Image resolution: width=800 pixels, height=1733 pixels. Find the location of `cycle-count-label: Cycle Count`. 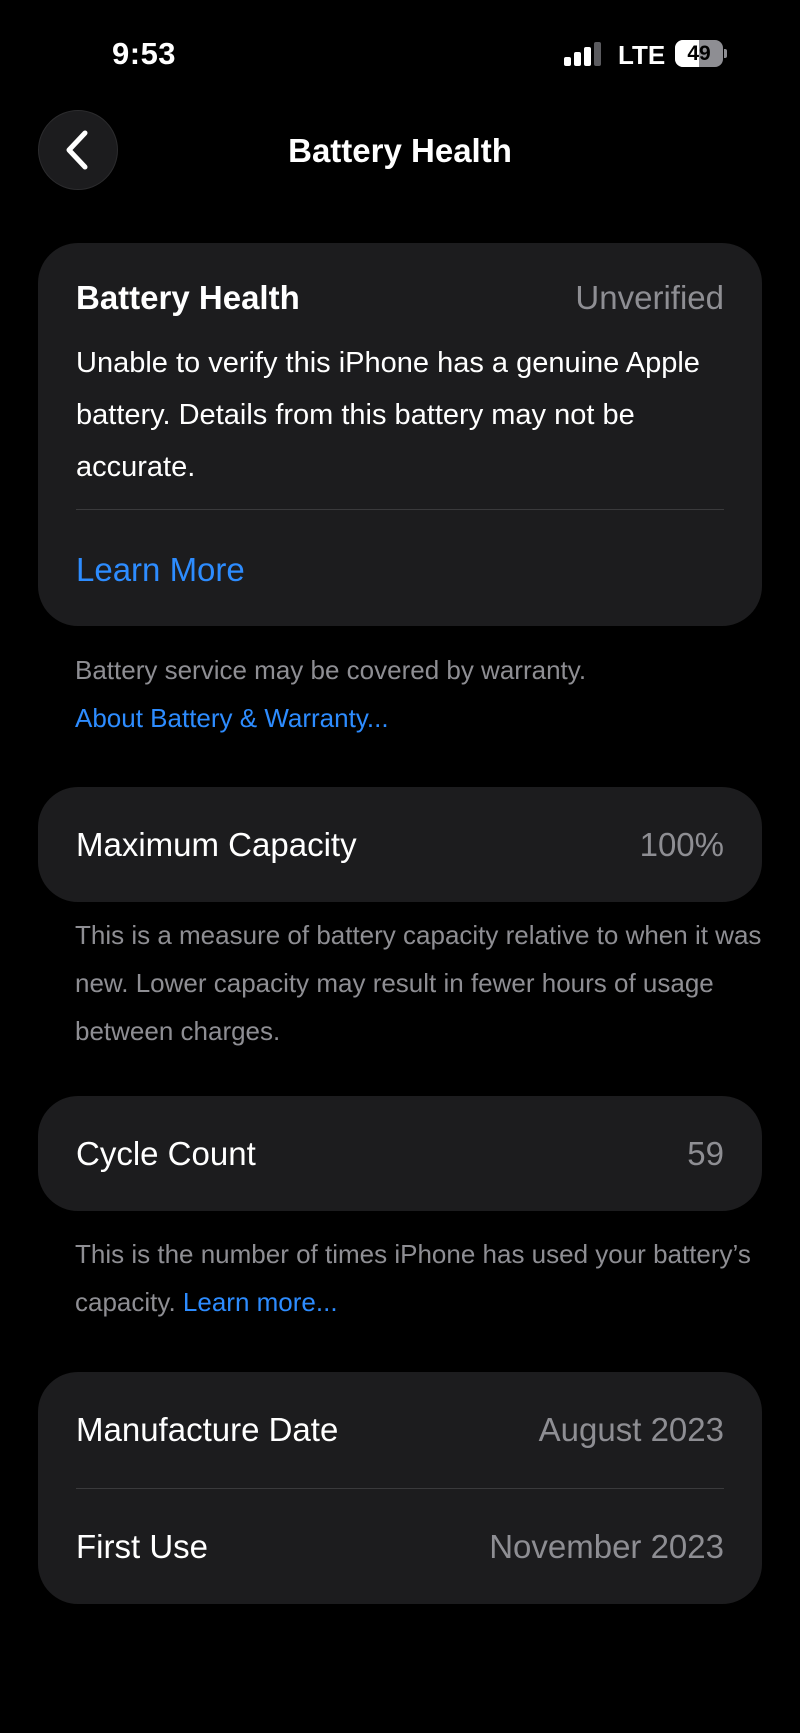

cycle-count-label: Cycle Count is located at coordinates (166, 1153).